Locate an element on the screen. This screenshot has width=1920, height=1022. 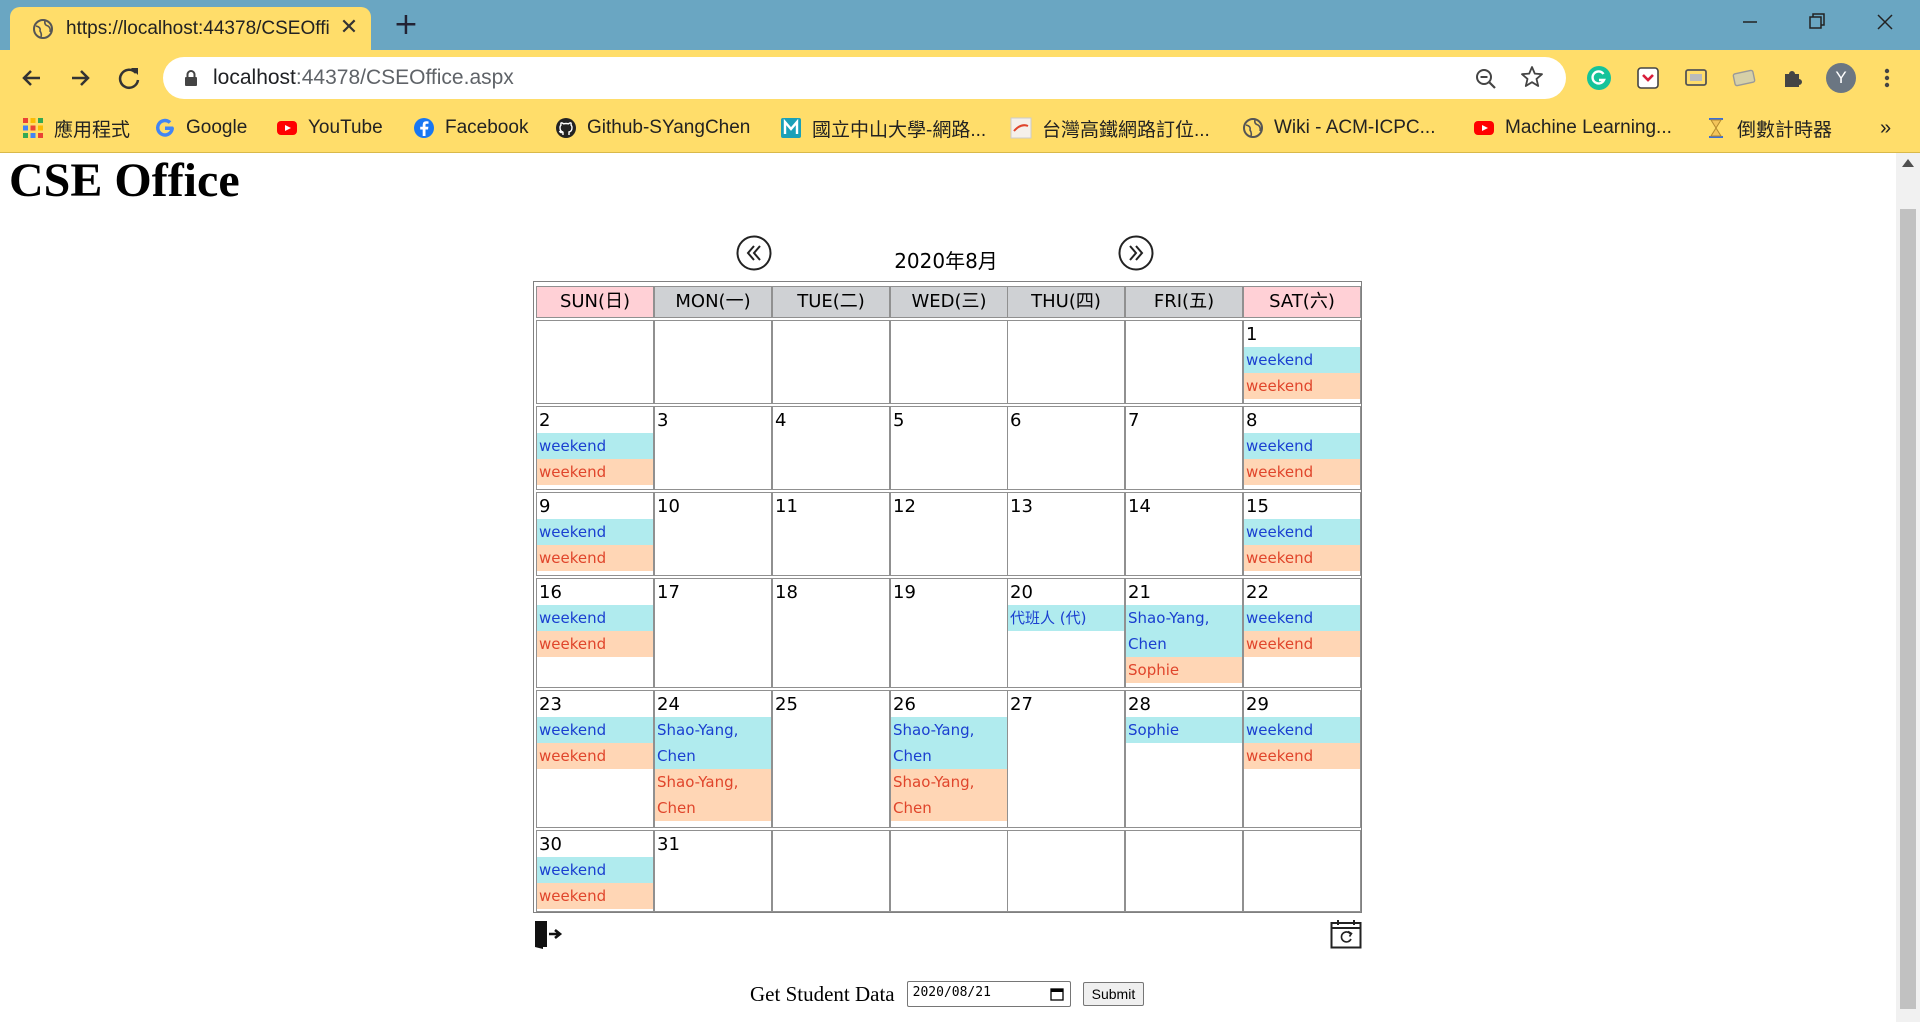
pocket-icon is located at coordinates (1648, 78).